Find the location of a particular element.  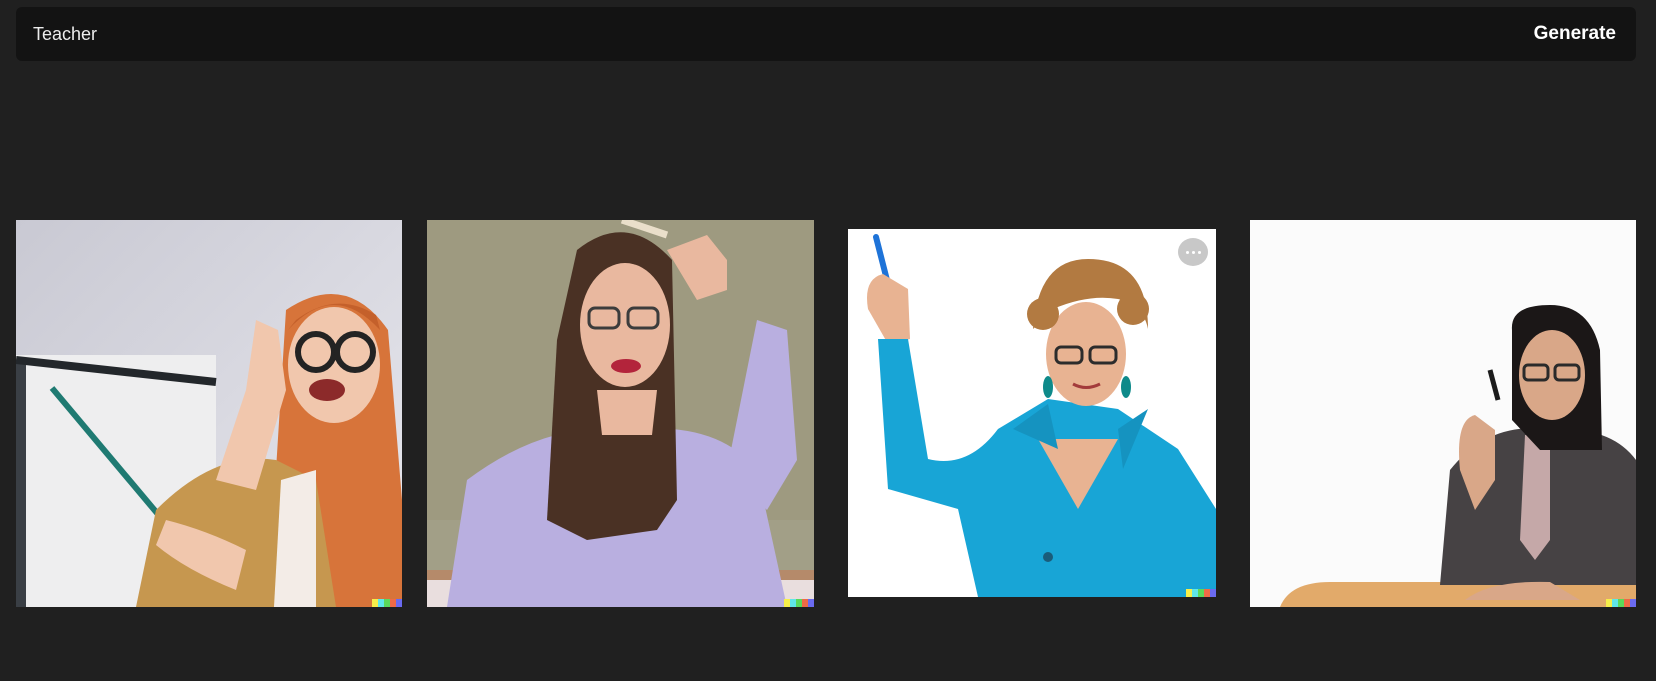

teacher-redhead-pointer-image is located at coordinates (209, 413).